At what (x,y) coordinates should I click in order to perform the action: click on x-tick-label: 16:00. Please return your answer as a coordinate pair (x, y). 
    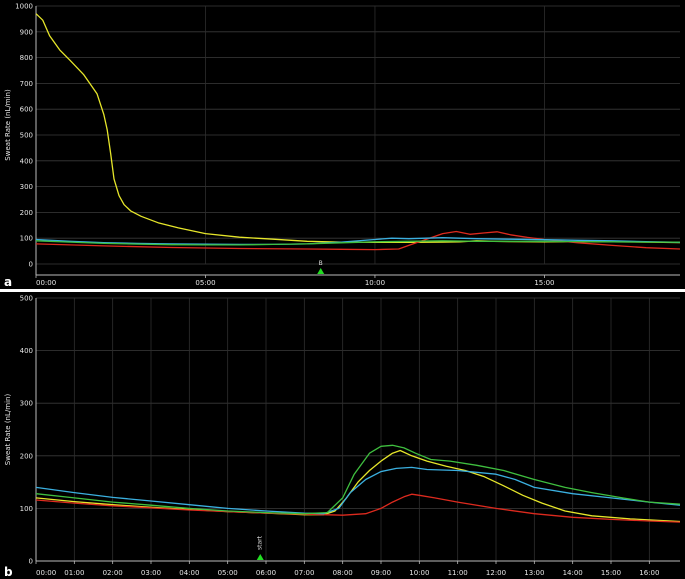
    Looking at the image, I should click on (649, 573).